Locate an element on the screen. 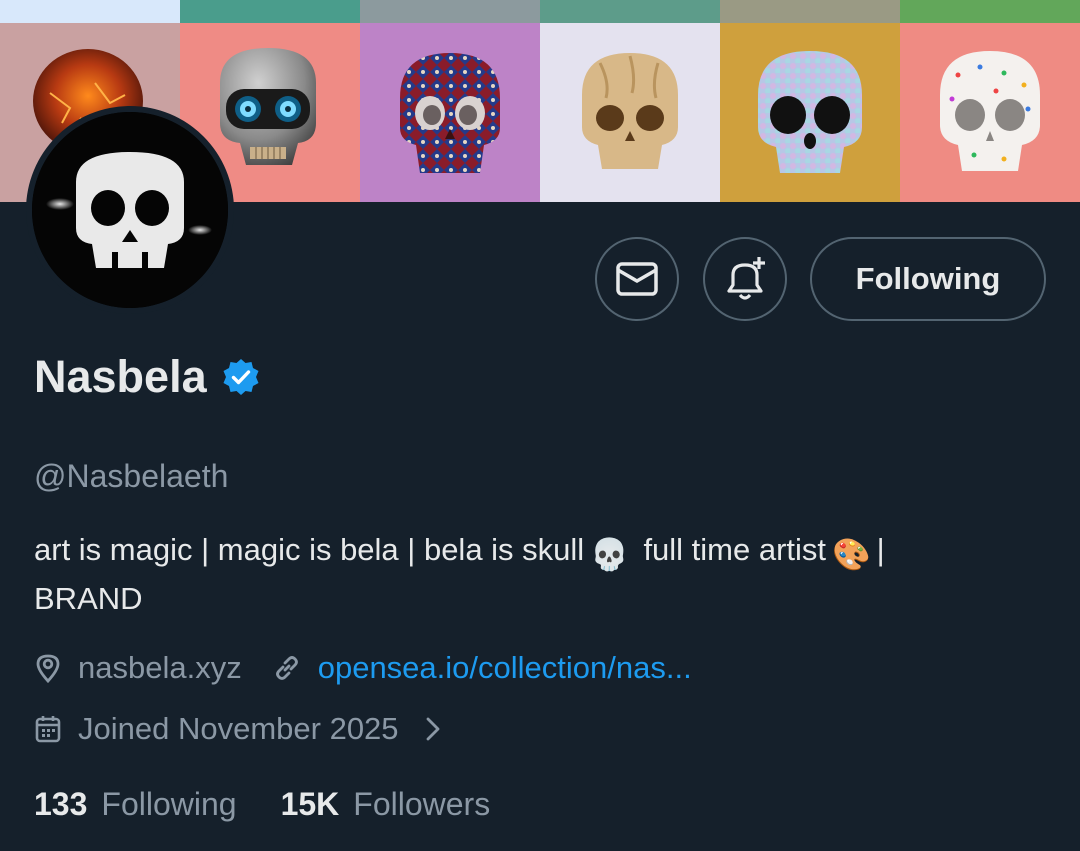  message-button is located at coordinates (637, 279).